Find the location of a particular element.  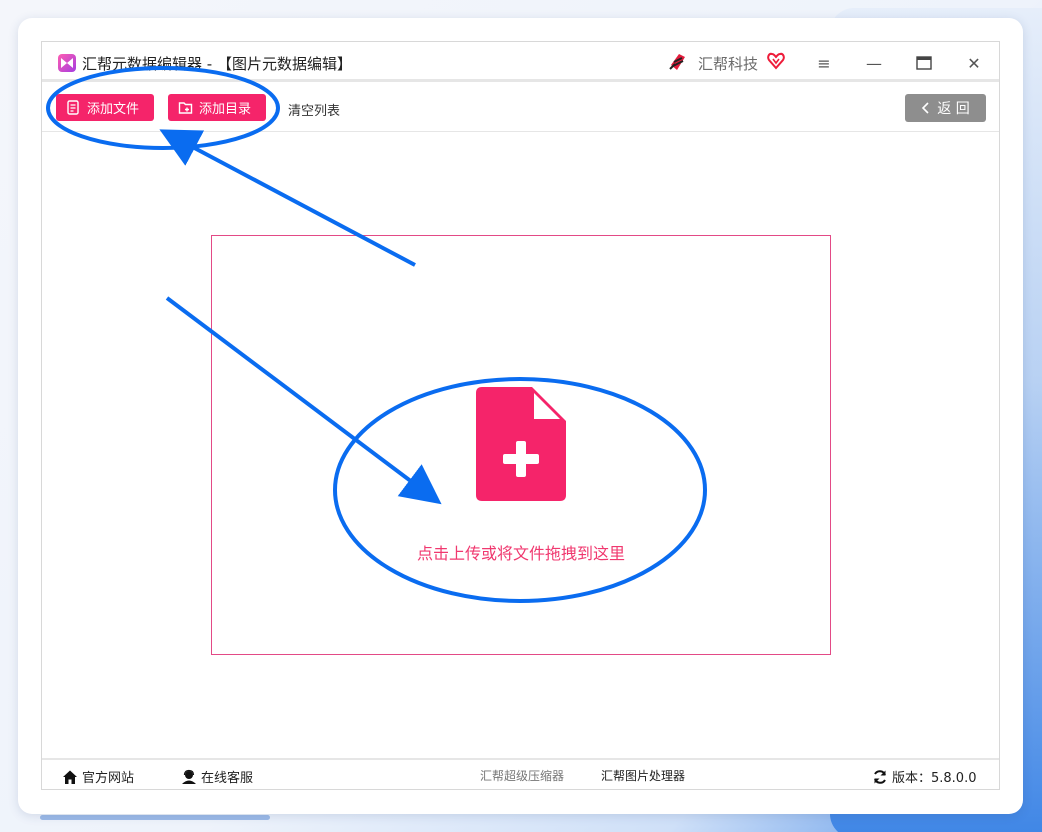

brand-name: 汇帮科技 is located at coordinates (728, 64).